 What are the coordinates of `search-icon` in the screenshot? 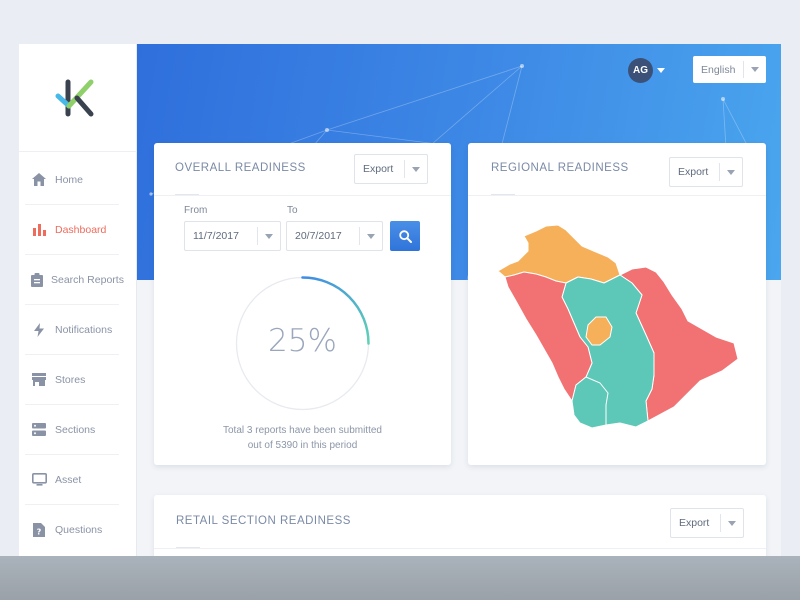 It's located at (405, 236).